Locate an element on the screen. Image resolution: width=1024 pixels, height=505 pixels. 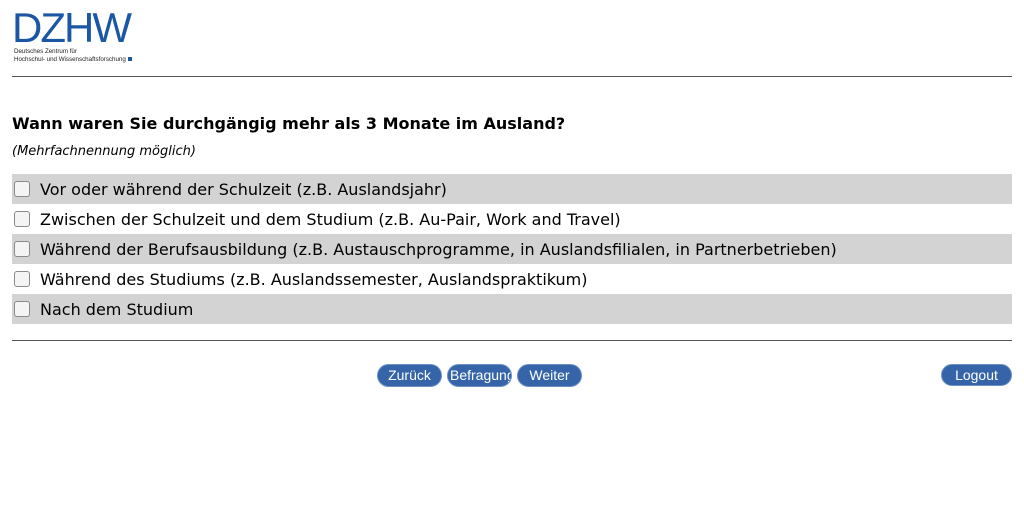
header-divider is located at coordinates (512, 76).